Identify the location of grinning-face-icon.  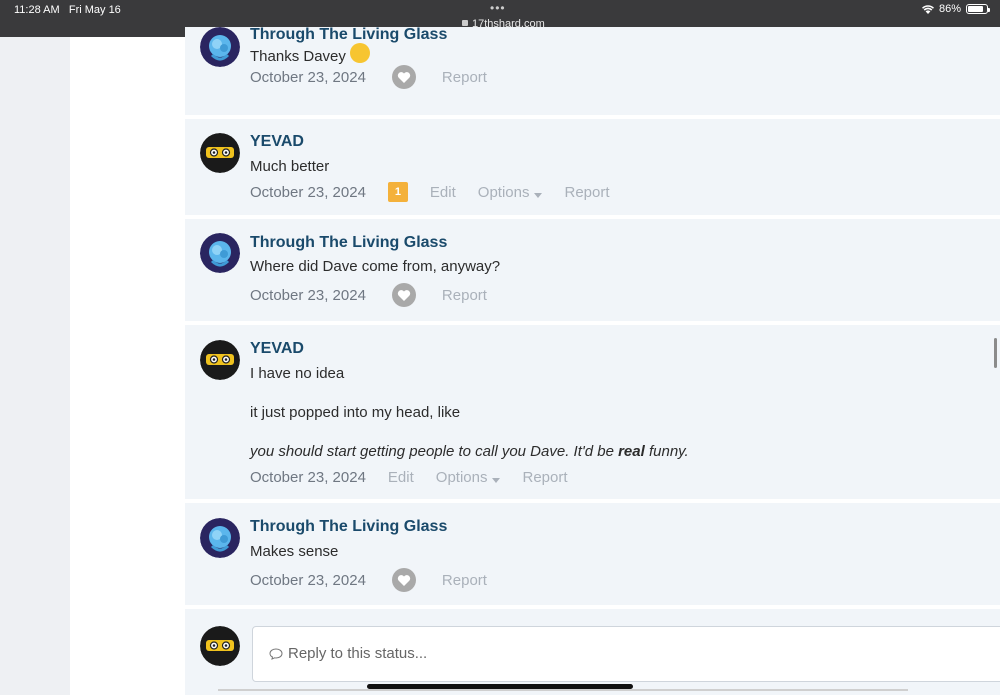
(359, 53).